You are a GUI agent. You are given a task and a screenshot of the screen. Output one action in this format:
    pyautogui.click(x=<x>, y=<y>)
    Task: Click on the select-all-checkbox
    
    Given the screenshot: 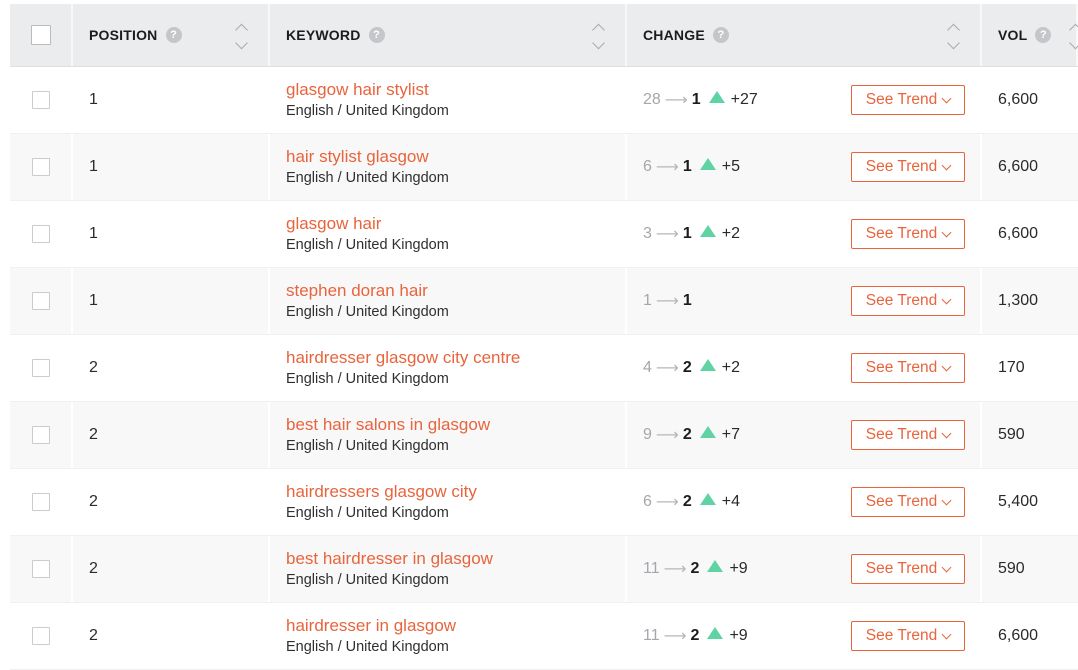 What is the action you would take?
    pyautogui.click(x=40, y=35)
    